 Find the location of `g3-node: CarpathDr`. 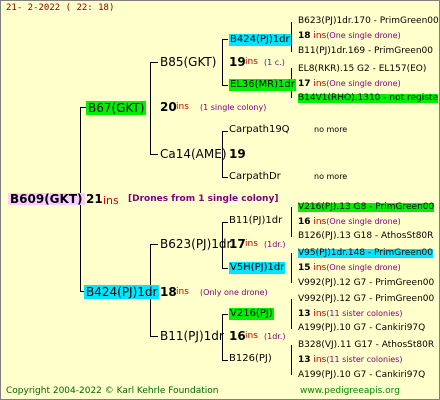

g3-node: CarpathDr is located at coordinates (255, 177).